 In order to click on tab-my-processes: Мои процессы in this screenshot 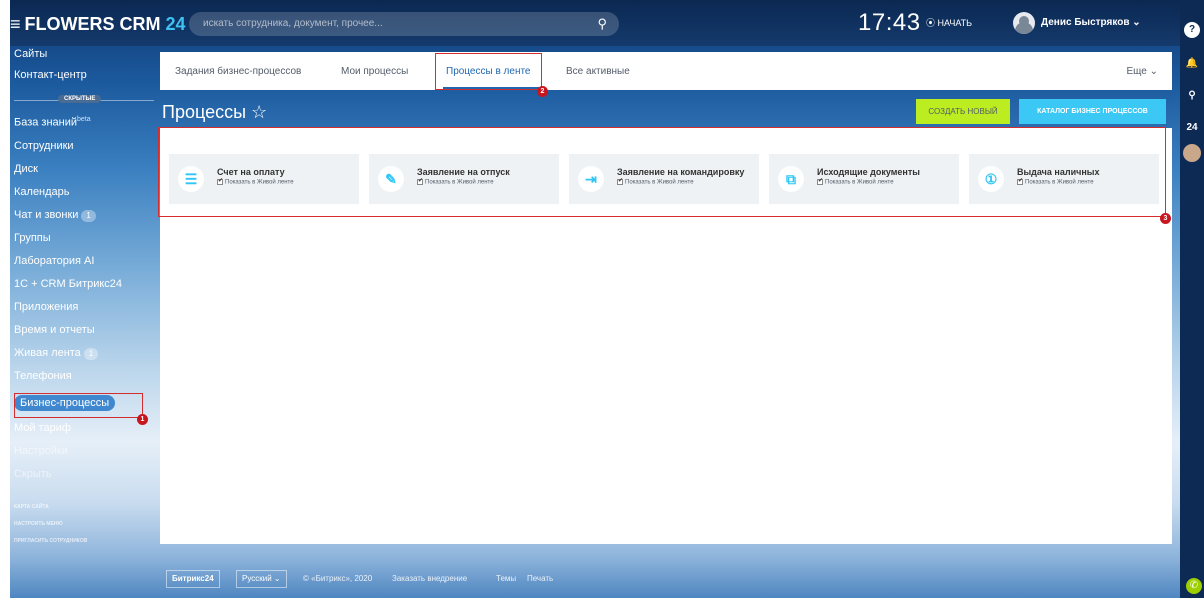, I will do `click(374, 71)`.